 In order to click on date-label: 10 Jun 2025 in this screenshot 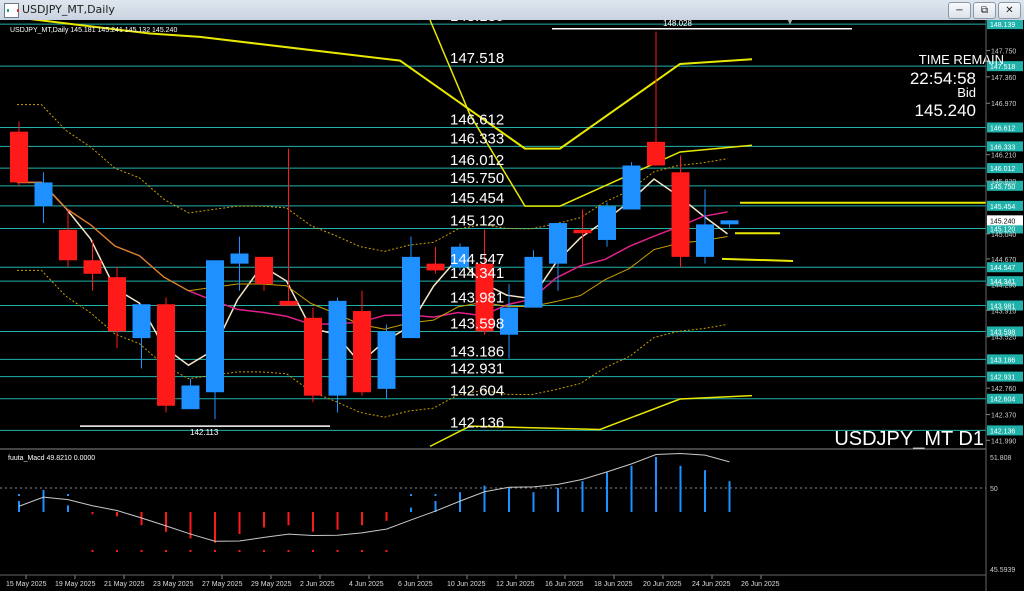, I will do `click(466, 584)`.